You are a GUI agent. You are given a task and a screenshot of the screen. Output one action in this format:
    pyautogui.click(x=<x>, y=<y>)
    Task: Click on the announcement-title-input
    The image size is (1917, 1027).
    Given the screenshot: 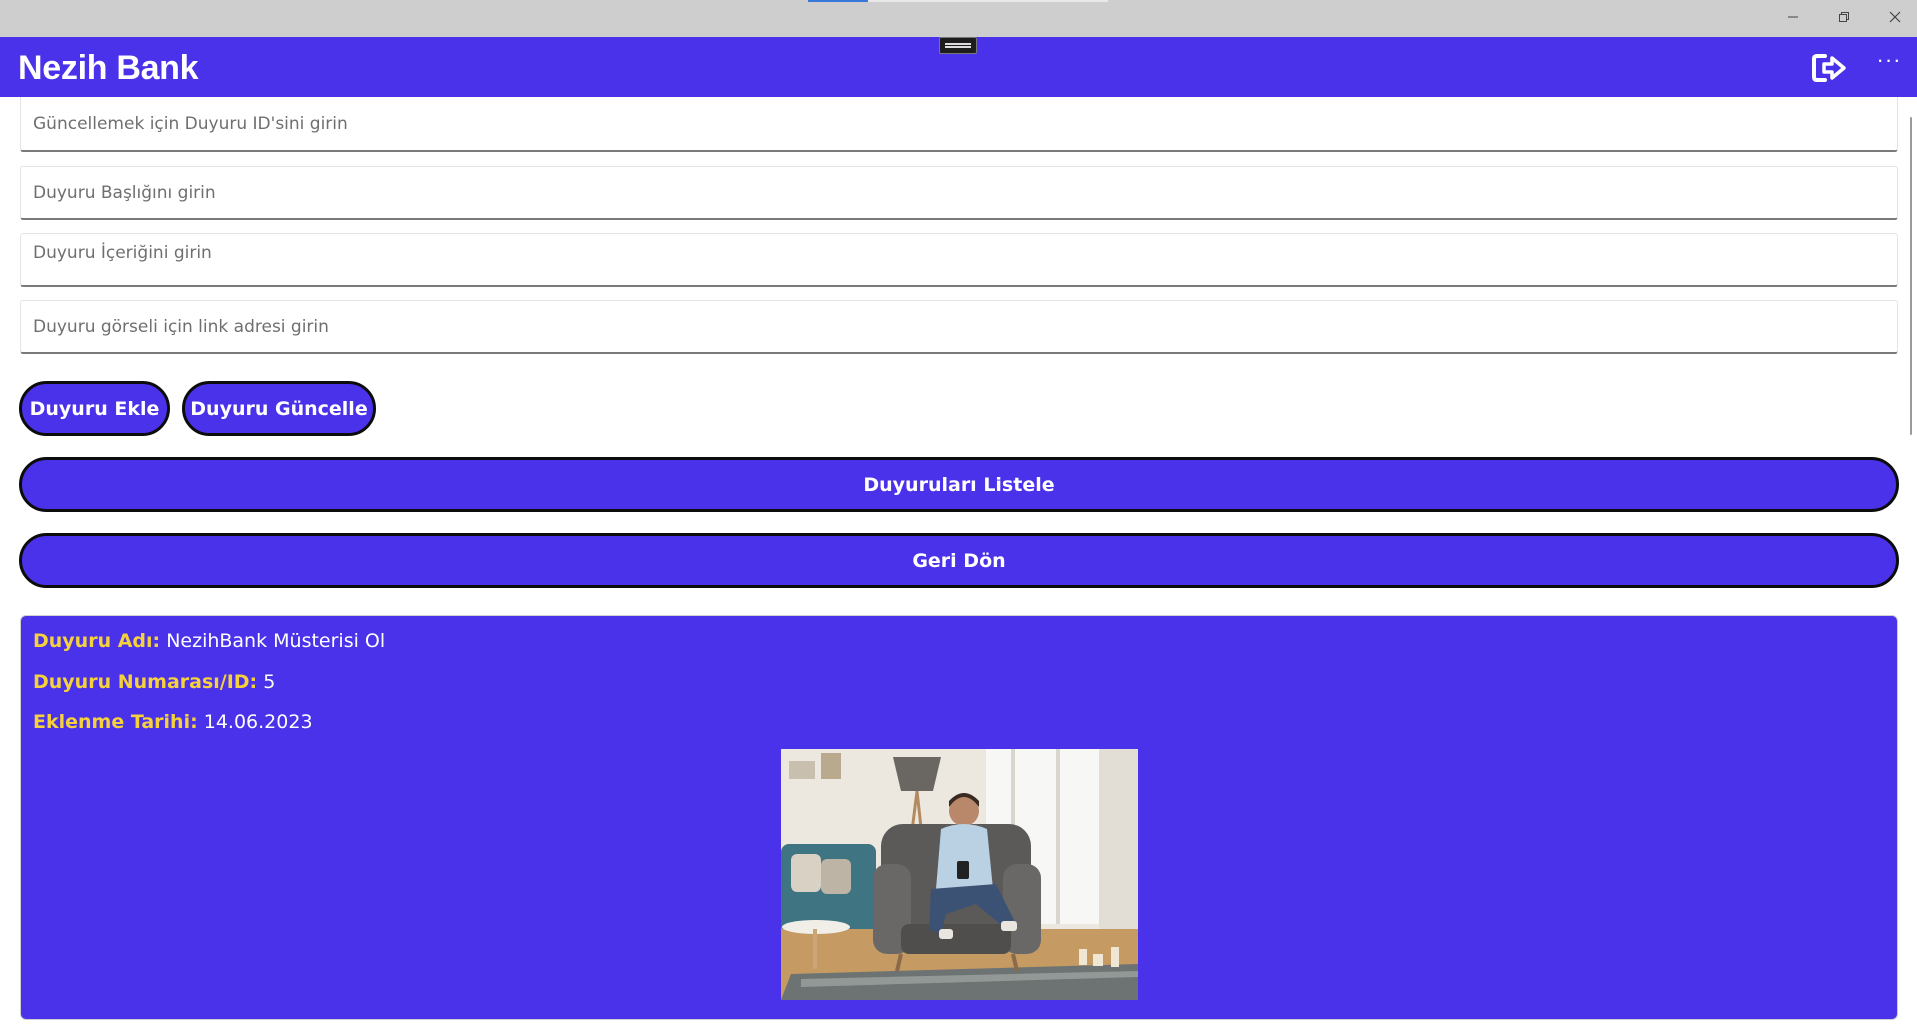 What is the action you would take?
    pyautogui.click(x=959, y=193)
    